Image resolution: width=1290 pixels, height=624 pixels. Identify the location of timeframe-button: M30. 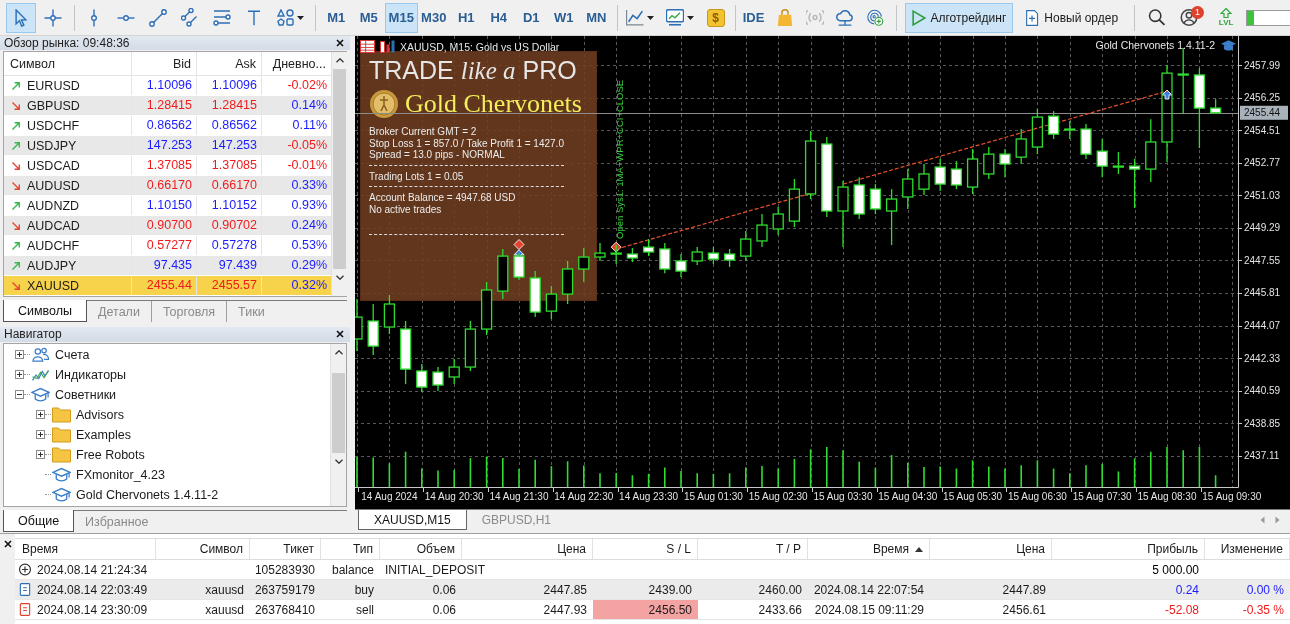
(433, 17).